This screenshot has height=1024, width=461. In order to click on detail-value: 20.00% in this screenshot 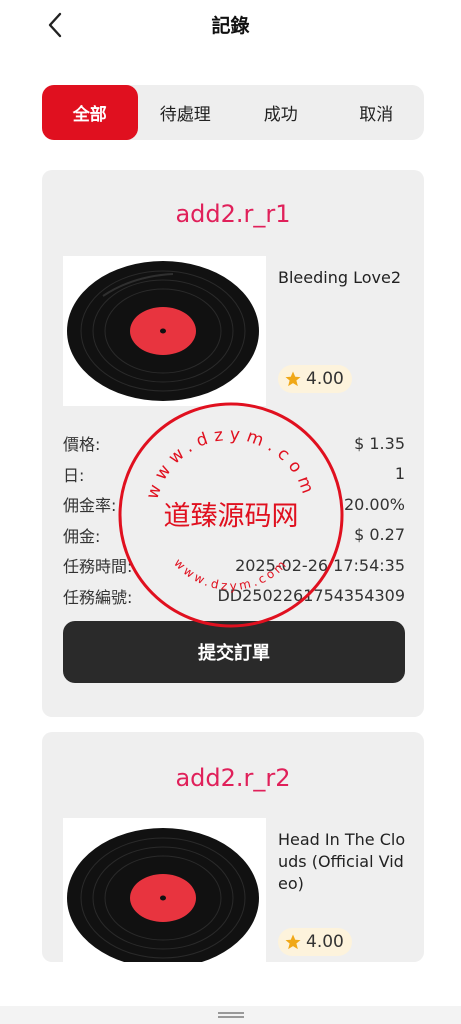, I will do `click(374, 504)`.